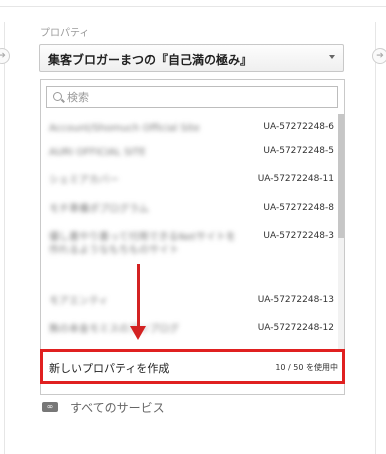  I want to click on property-usage-count: 10 / 50 を使用中, so click(306, 367).